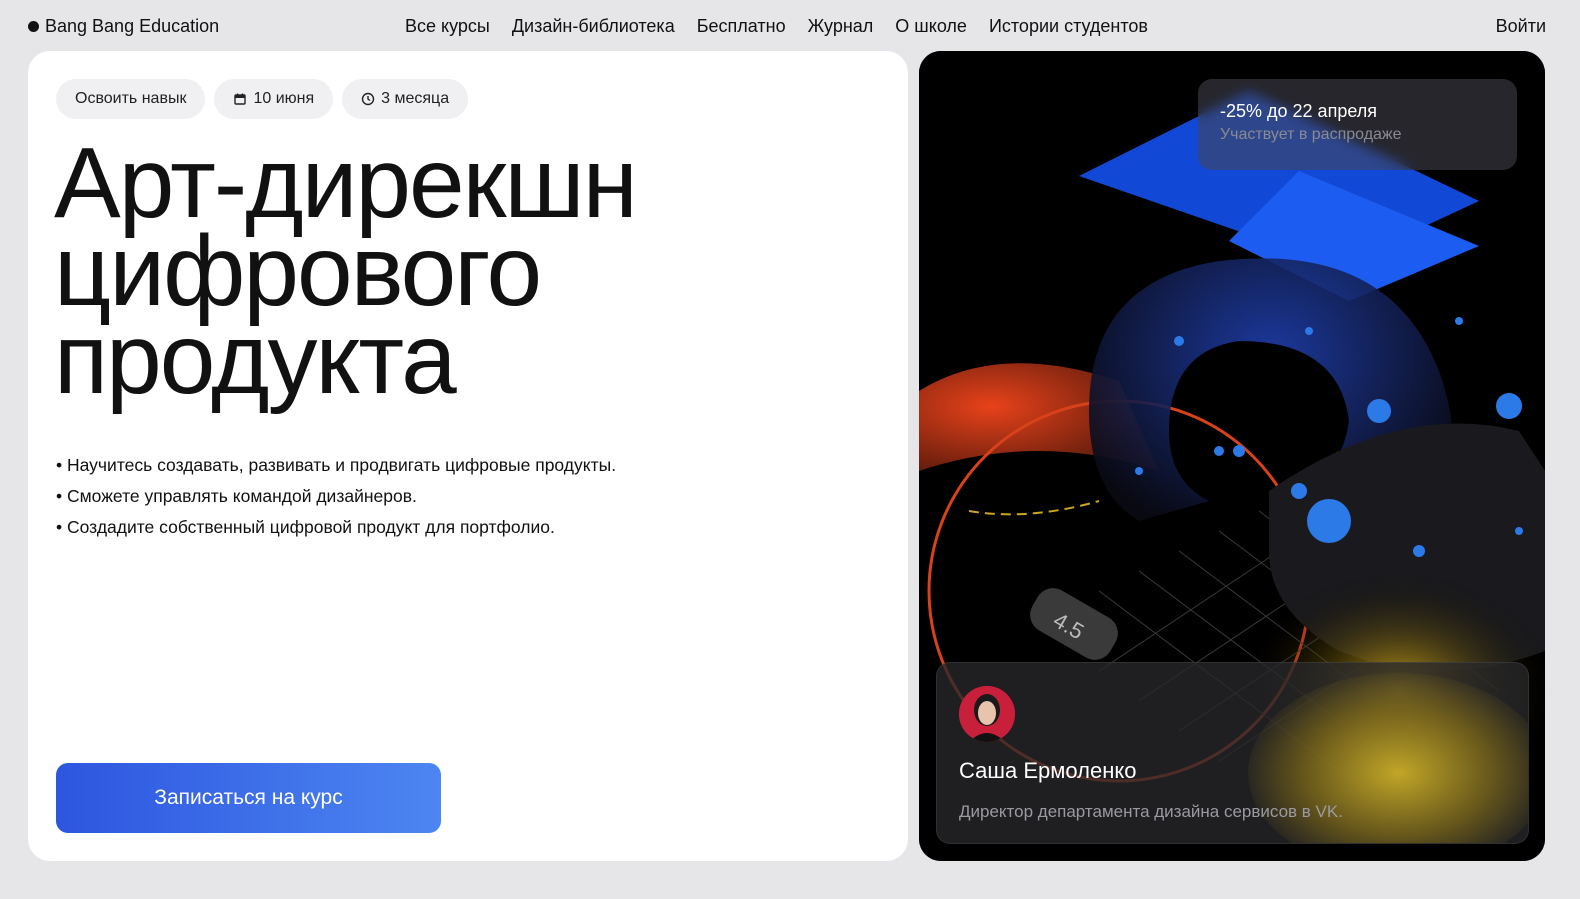  What do you see at coordinates (447, 26) in the screenshot?
I see `nav-all-courses: Все курсы` at bounding box center [447, 26].